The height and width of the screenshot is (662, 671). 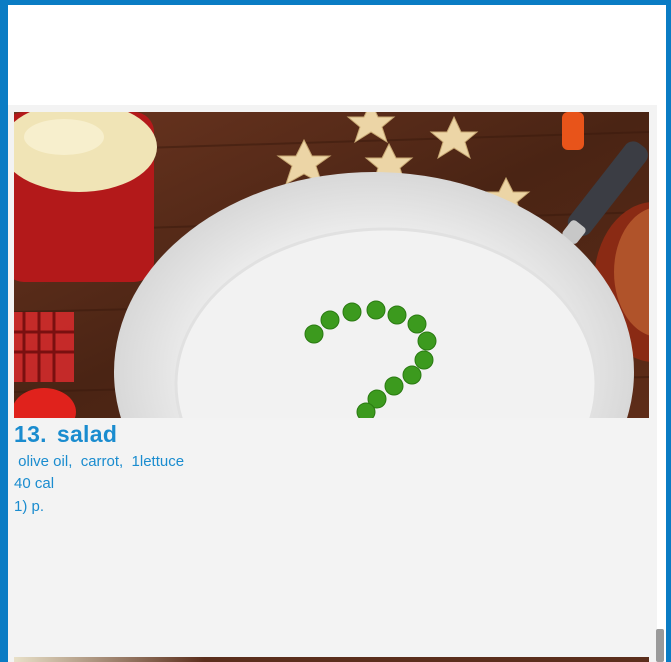 I want to click on recipe-steps: 1) p., so click(x=29, y=506).